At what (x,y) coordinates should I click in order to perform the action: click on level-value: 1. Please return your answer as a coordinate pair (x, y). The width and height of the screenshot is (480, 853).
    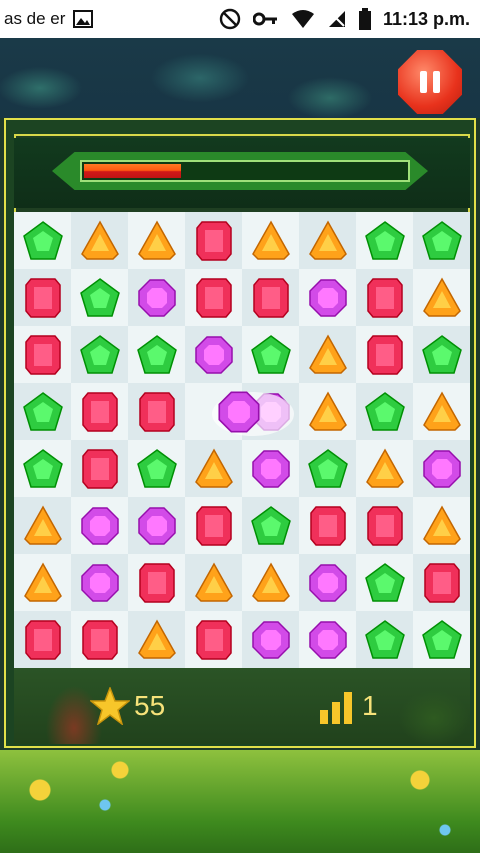
    Looking at the image, I should click on (370, 705).